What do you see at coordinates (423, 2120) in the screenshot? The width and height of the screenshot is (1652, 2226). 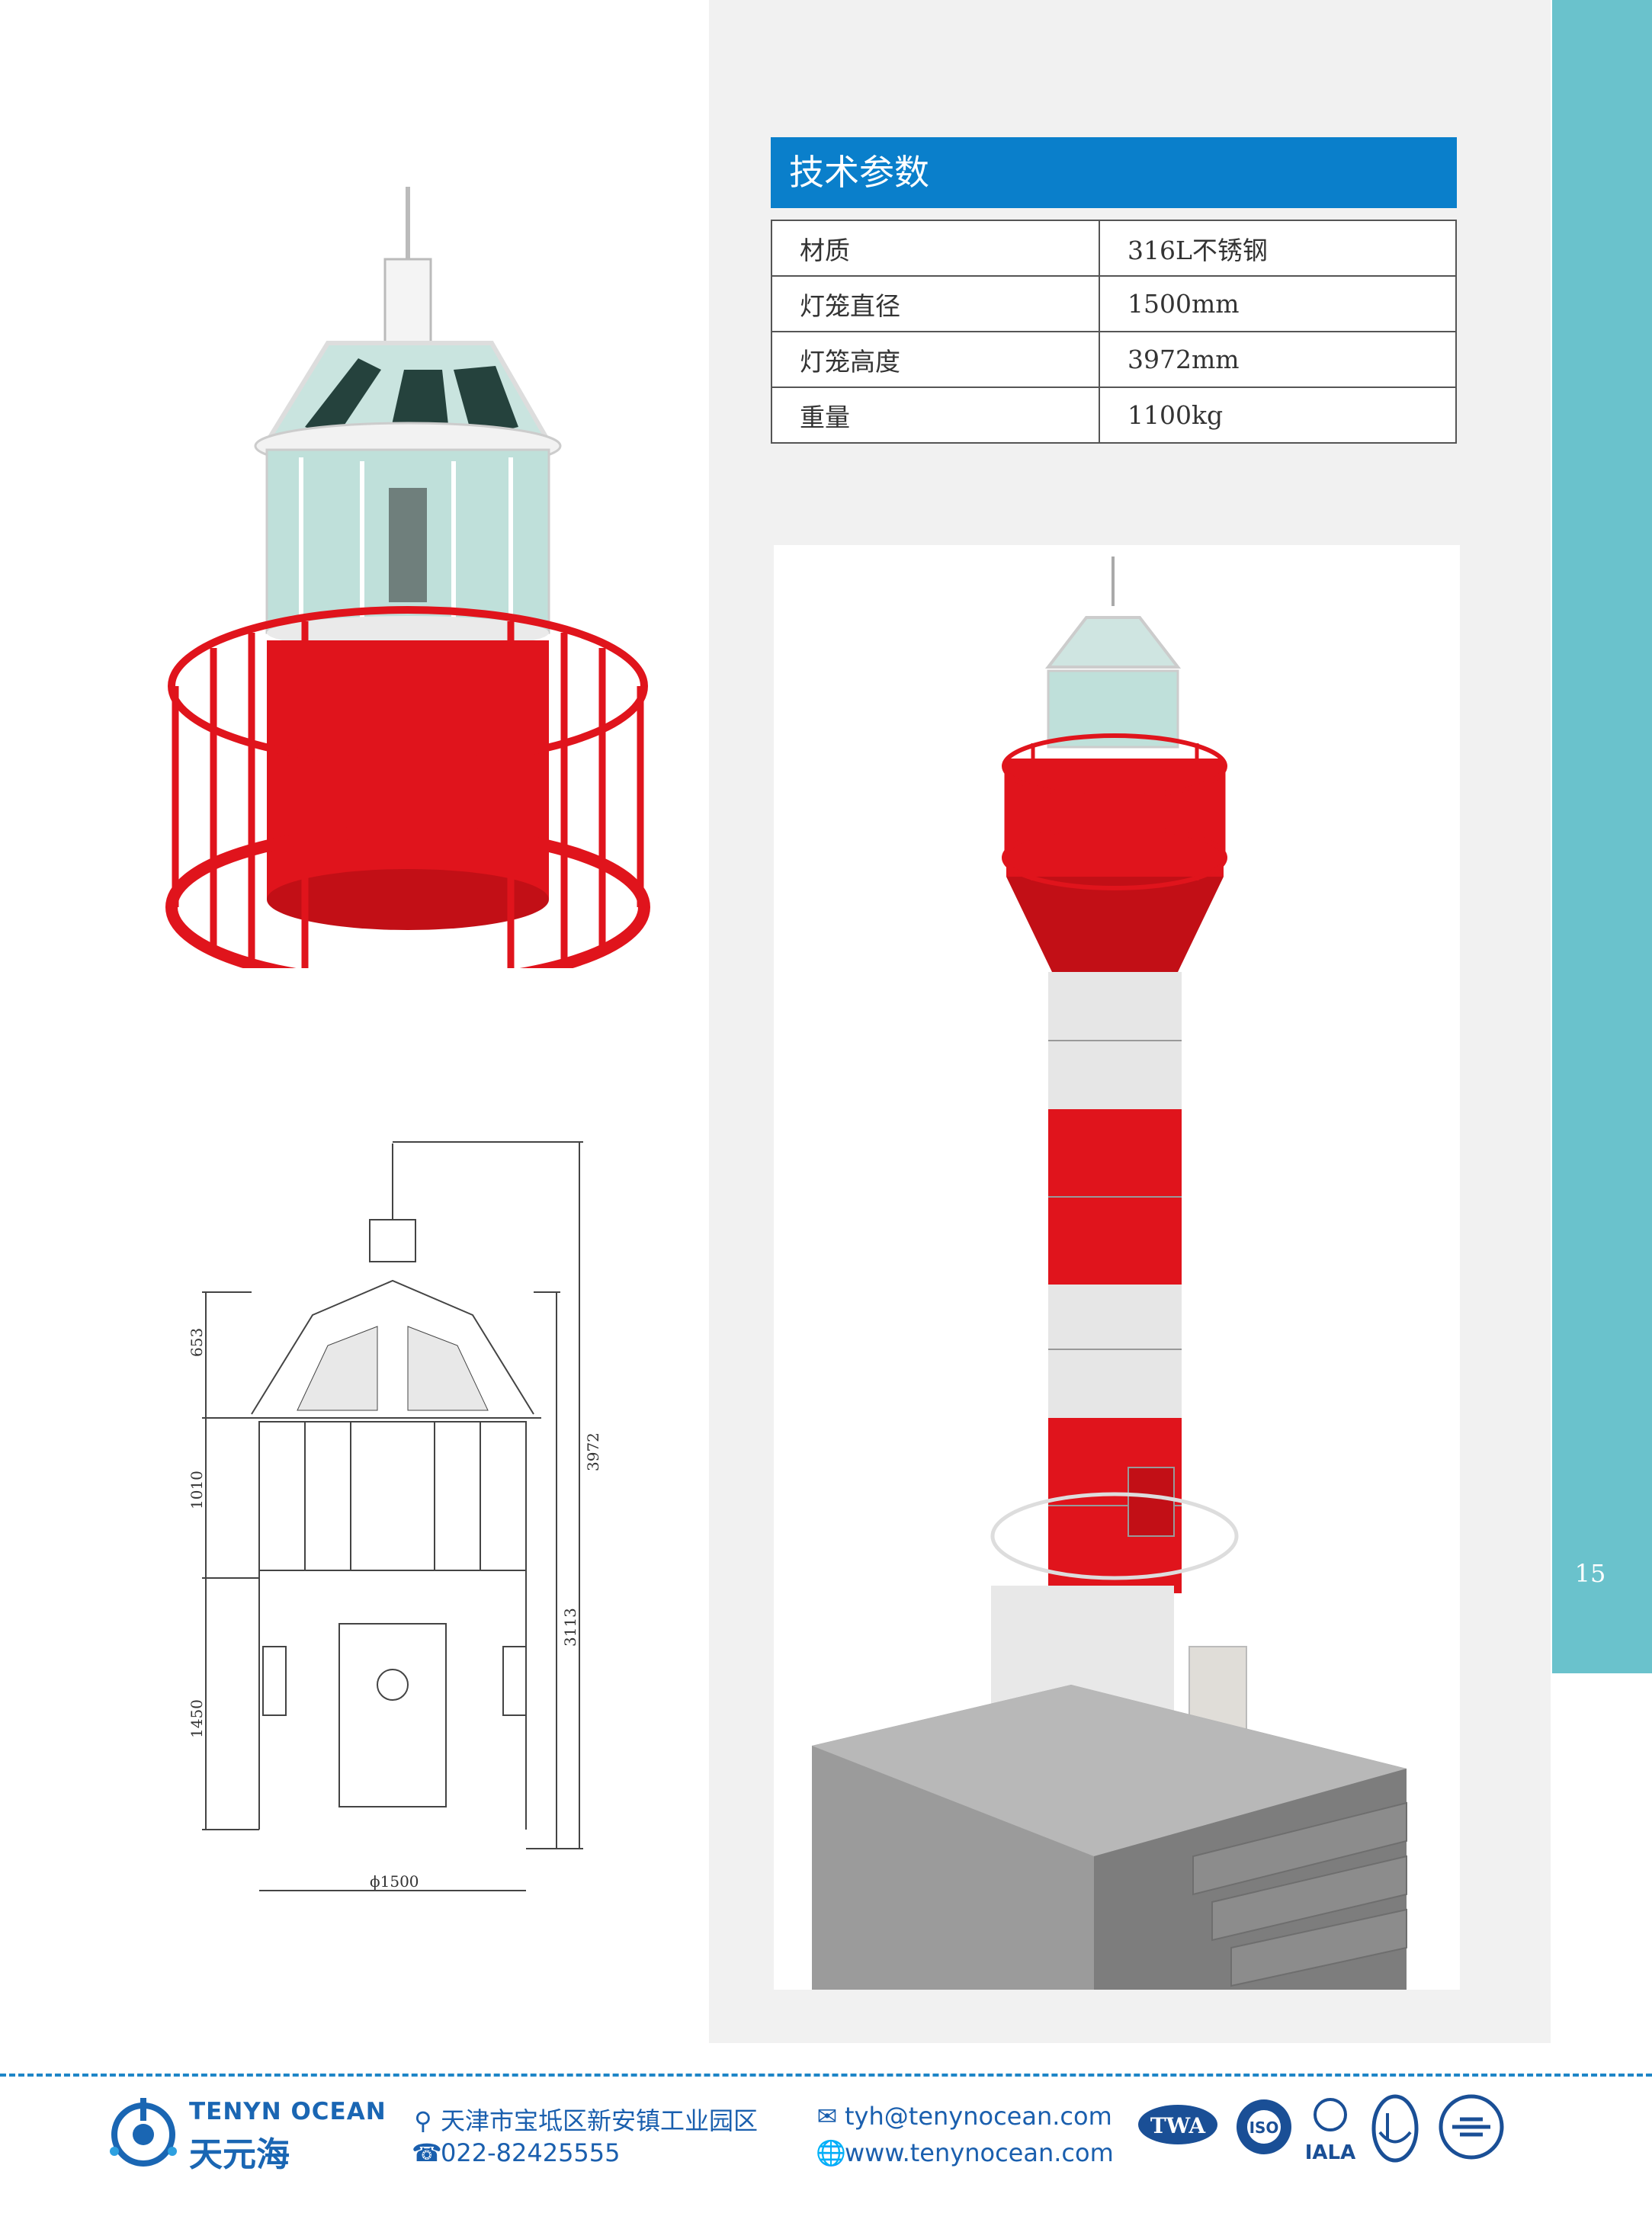 I see `location-pin-icon: ⚲` at bounding box center [423, 2120].